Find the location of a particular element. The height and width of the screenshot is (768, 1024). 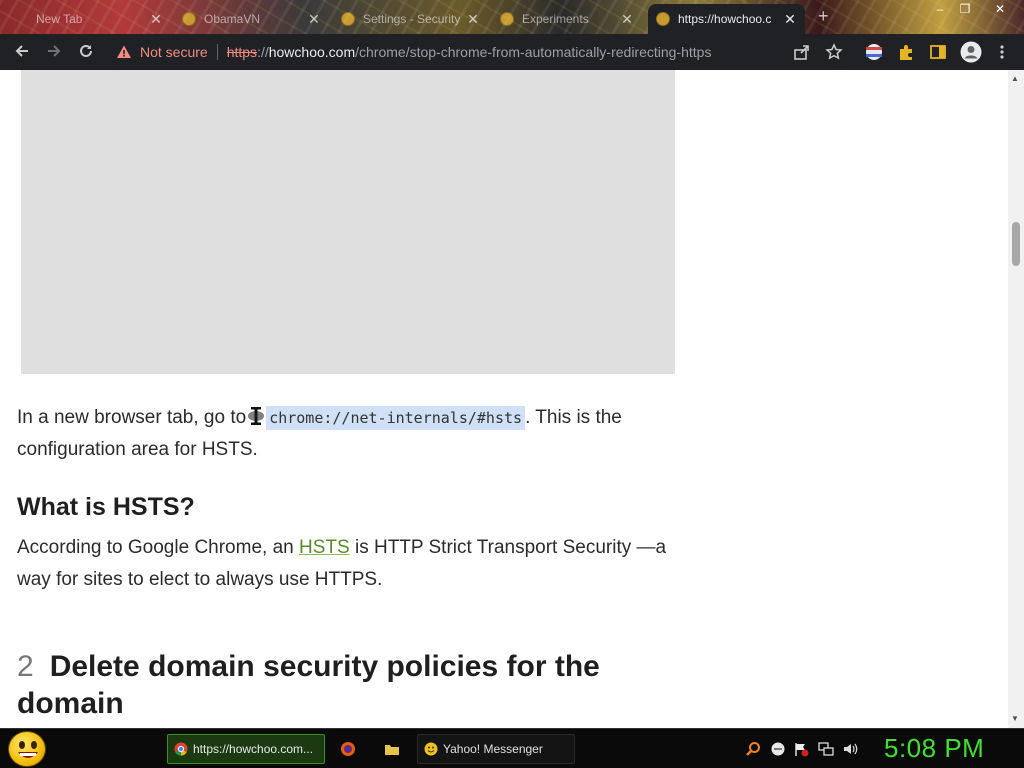

scroll-up-arrow-icon: ▲ is located at coordinates (1015, 78).